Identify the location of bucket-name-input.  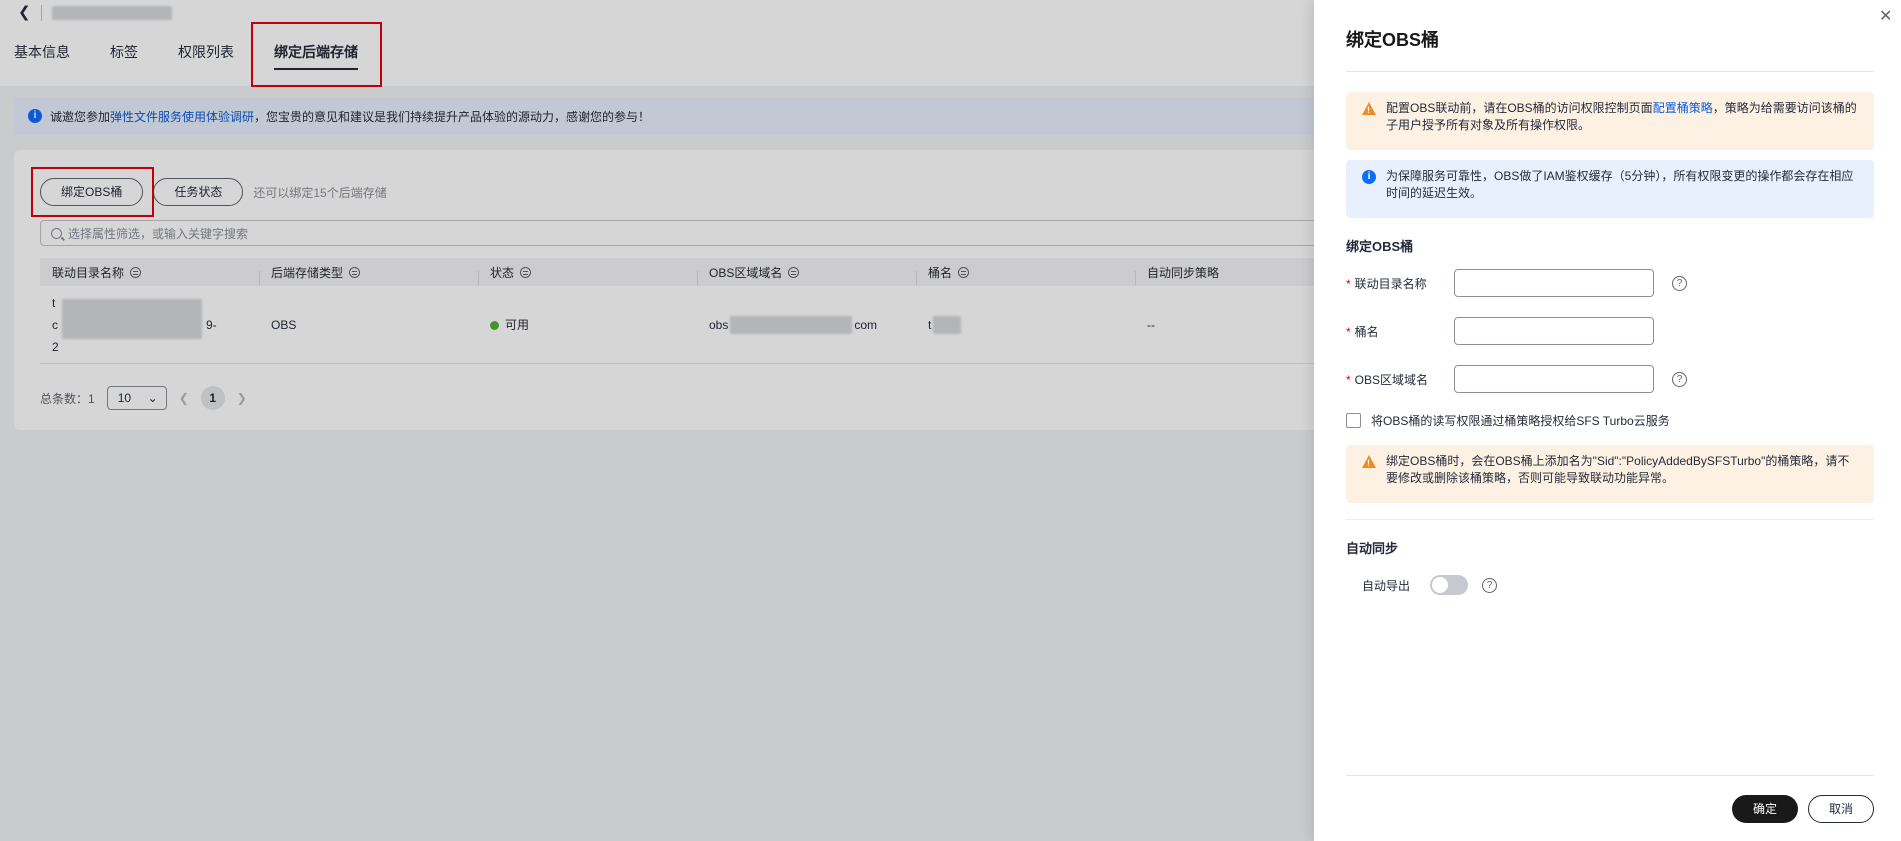
(1554, 331).